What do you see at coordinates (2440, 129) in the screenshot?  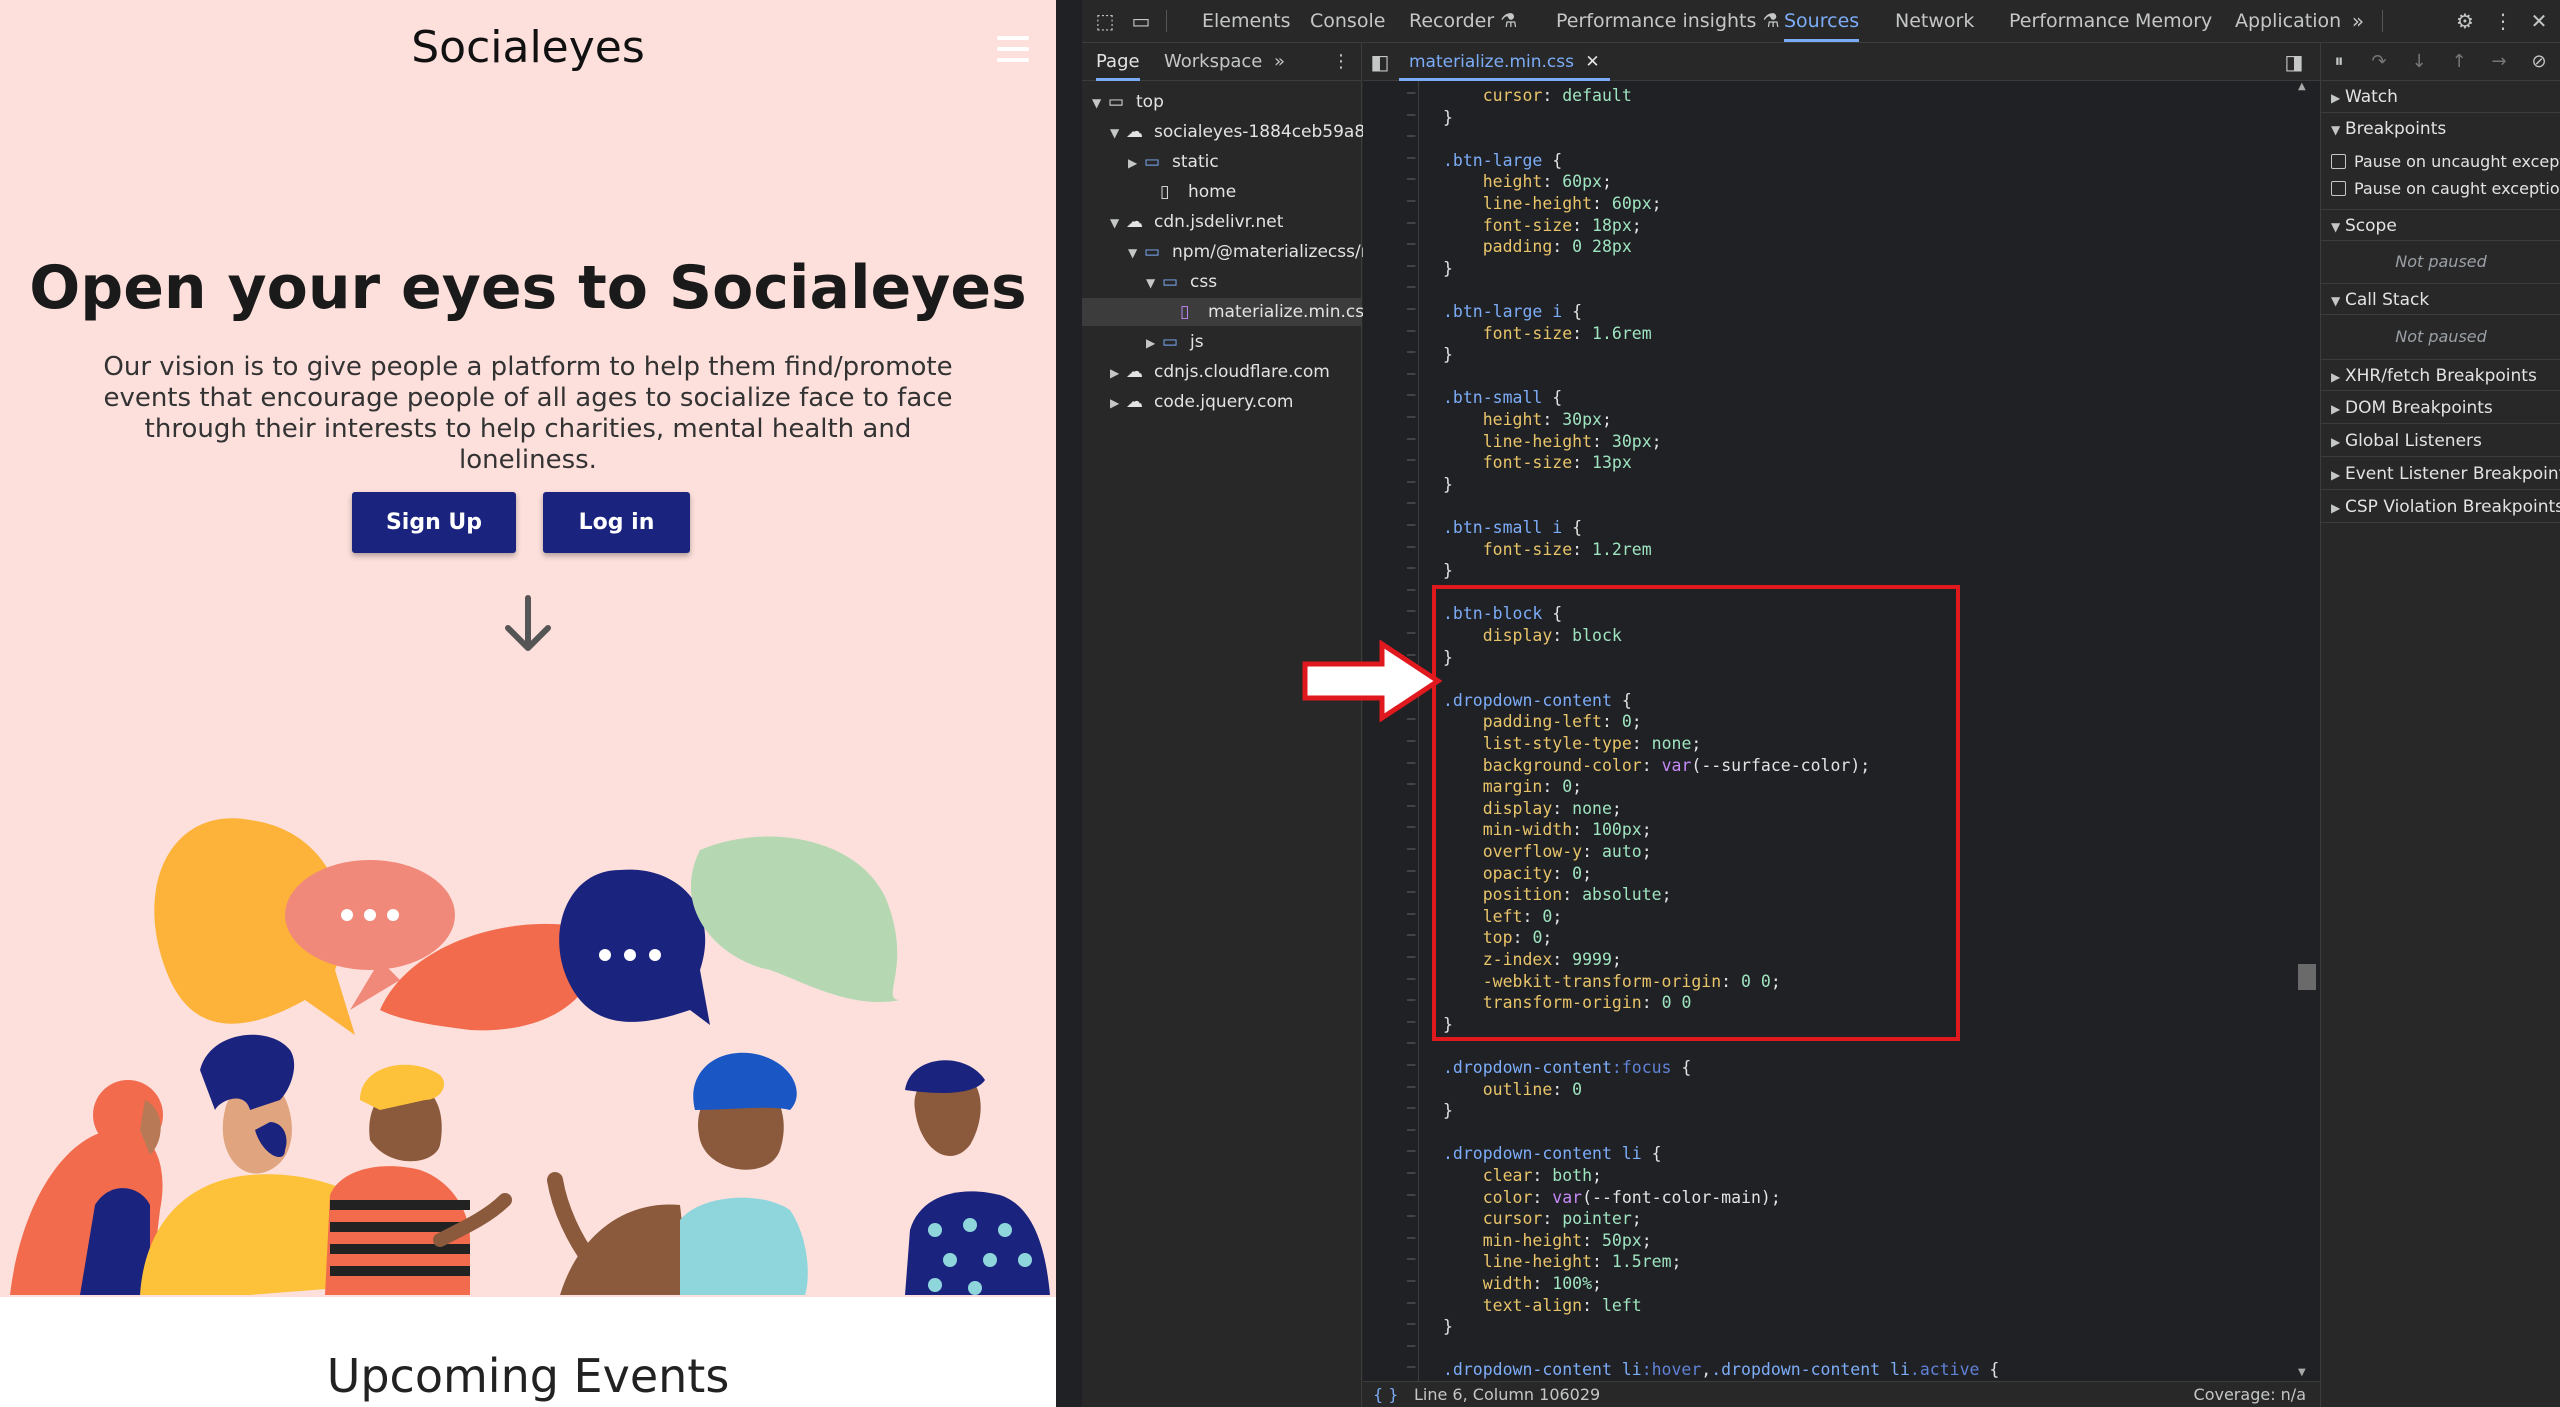 I see `section-breakpoints: ▼ Breakpoints` at bounding box center [2440, 129].